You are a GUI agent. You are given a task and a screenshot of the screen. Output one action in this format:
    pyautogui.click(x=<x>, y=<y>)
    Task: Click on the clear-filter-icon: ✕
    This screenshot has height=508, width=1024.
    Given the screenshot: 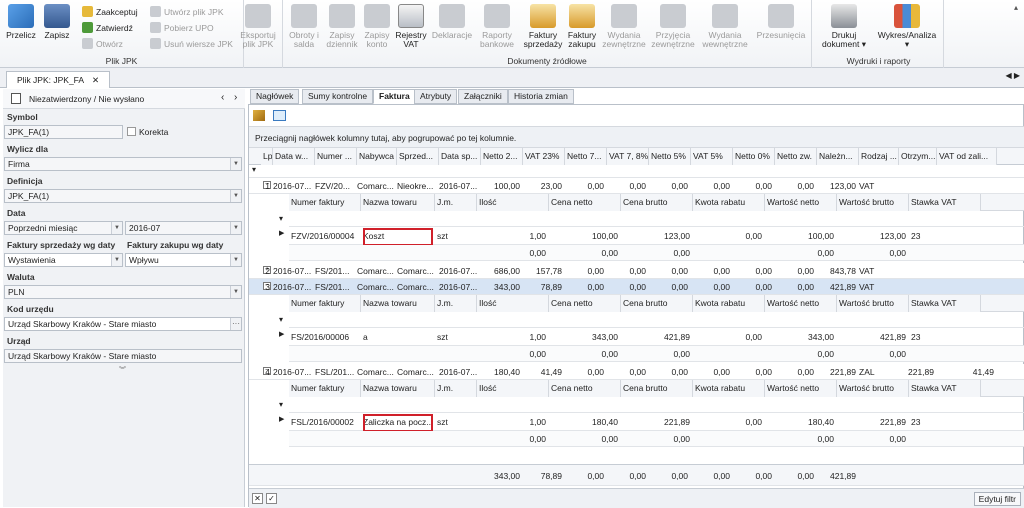 What is the action you would take?
    pyautogui.click(x=257, y=498)
    